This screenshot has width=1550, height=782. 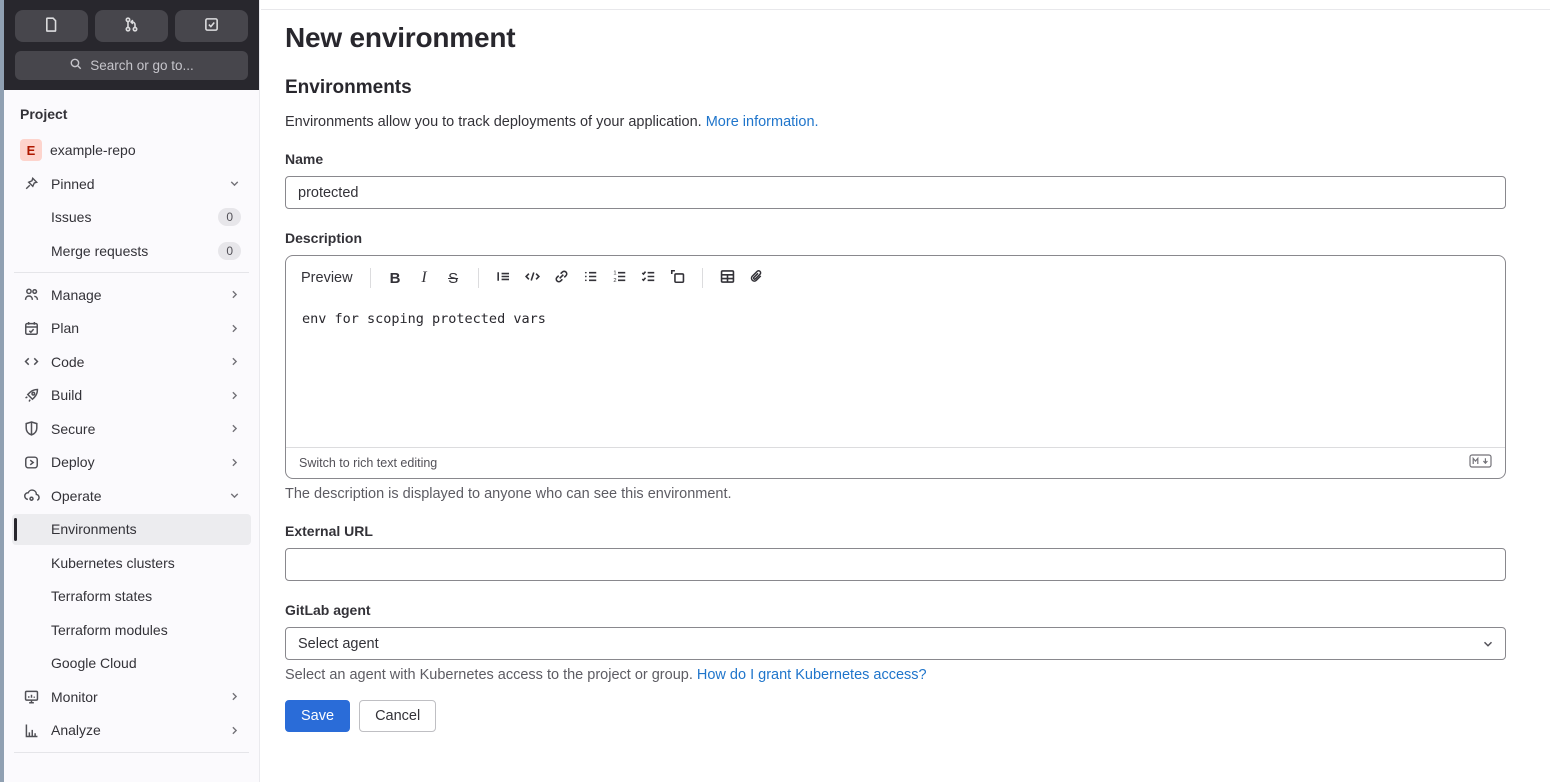 What do you see at coordinates (329, 278) in the screenshot?
I see `preview-button: Preview` at bounding box center [329, 278].